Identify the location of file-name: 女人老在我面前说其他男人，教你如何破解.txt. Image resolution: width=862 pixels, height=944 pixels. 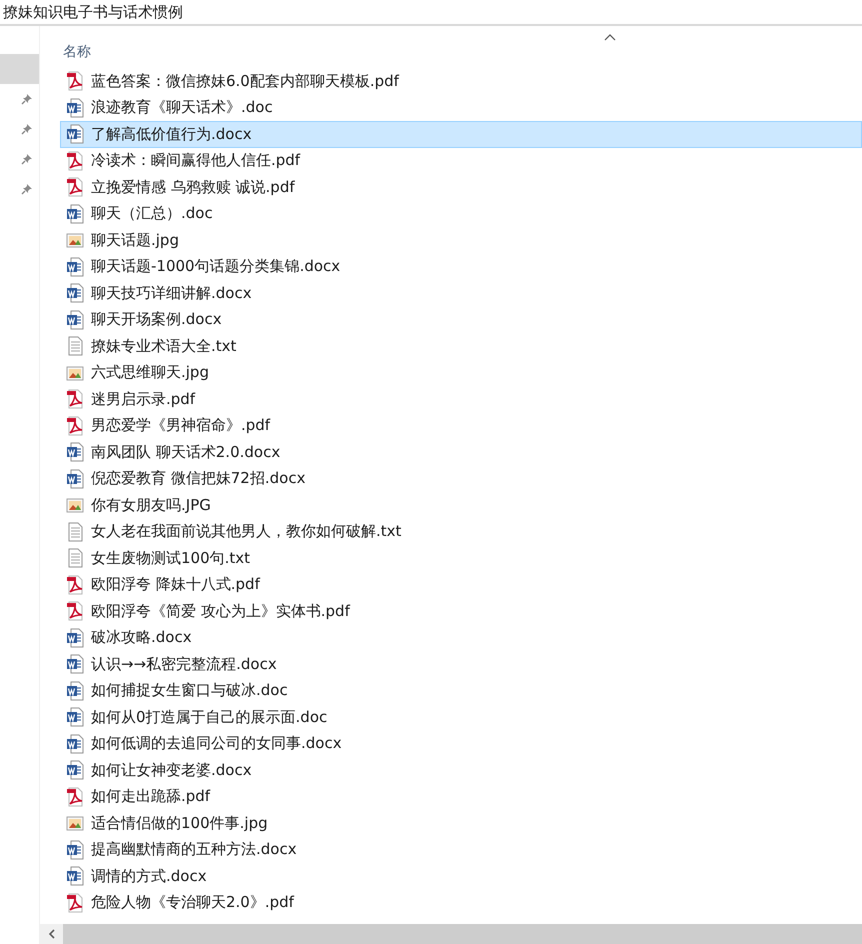
(246, 532).